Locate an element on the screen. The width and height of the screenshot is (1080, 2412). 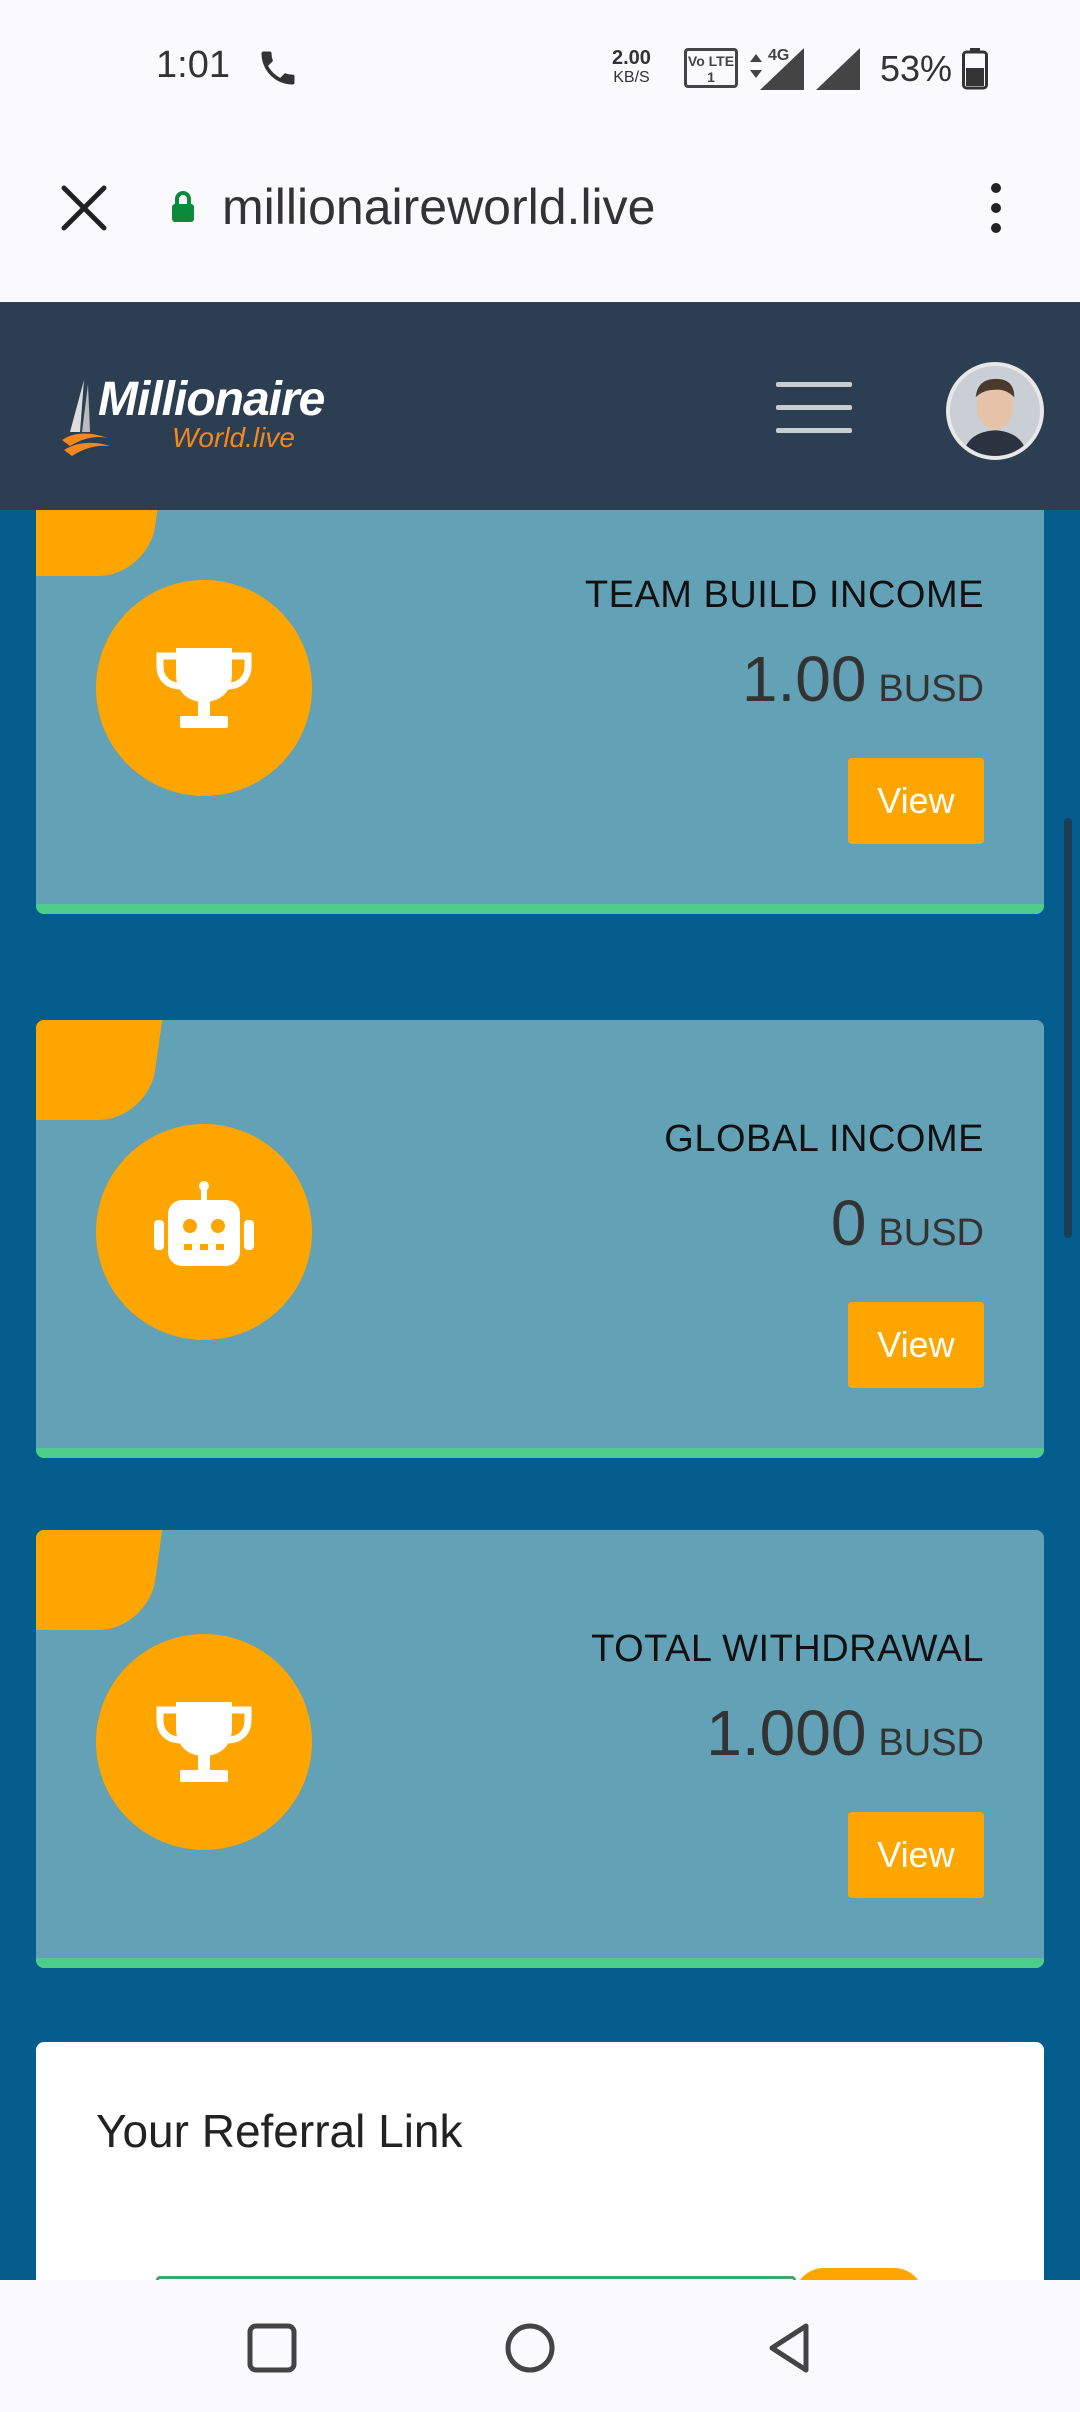
copy-link-button is located at coordinates (859, 2274).